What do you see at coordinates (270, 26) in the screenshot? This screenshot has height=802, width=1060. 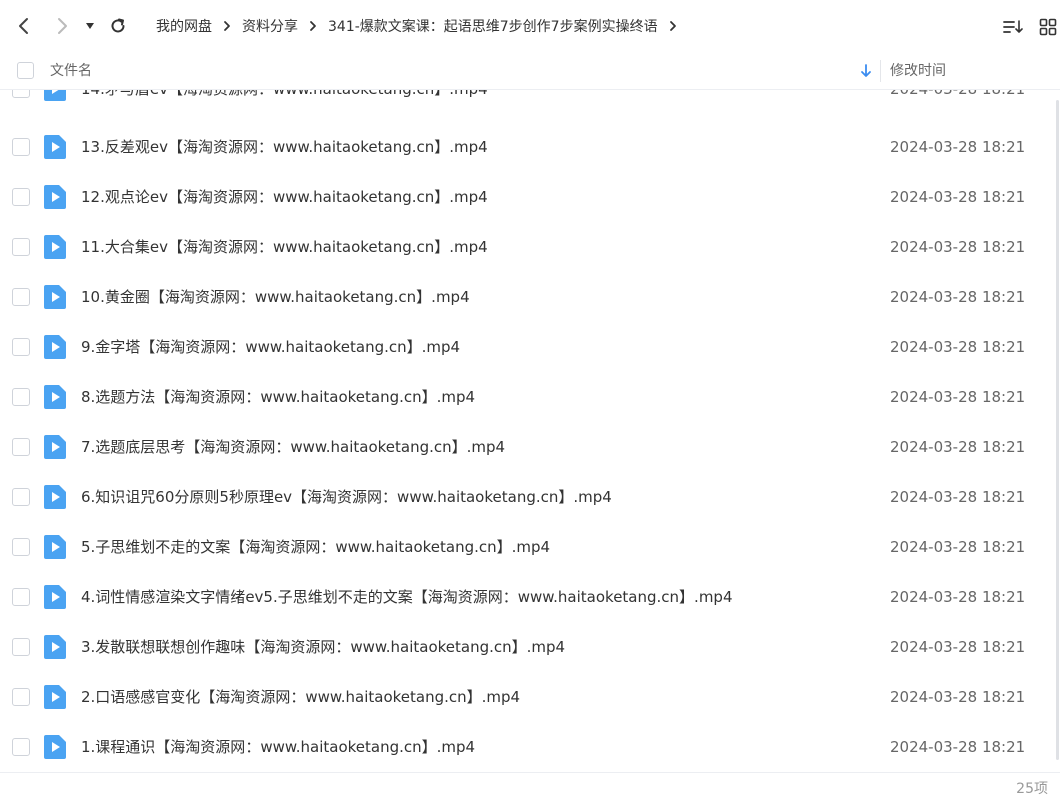 I see `breadcrumb-item-shared: 资料分享` at bounding box center [270, 26].